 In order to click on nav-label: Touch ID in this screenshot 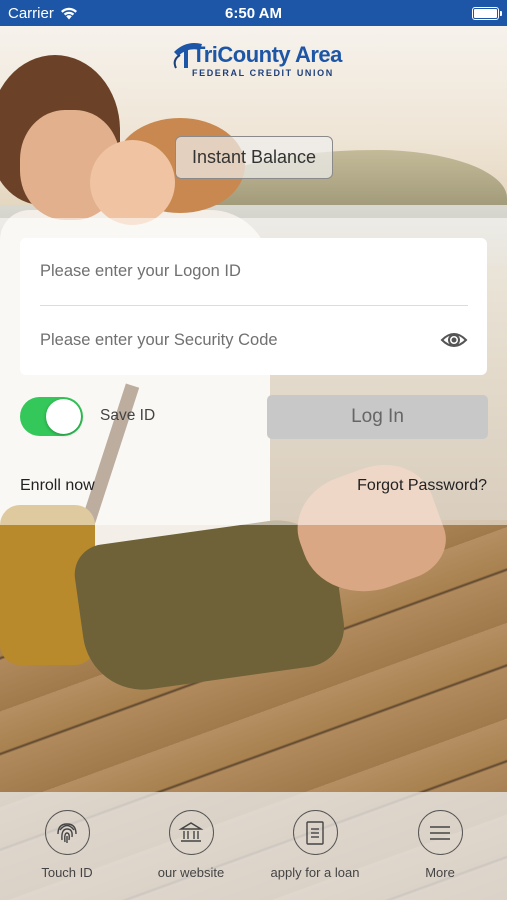, I will do `click(67, 872)`.